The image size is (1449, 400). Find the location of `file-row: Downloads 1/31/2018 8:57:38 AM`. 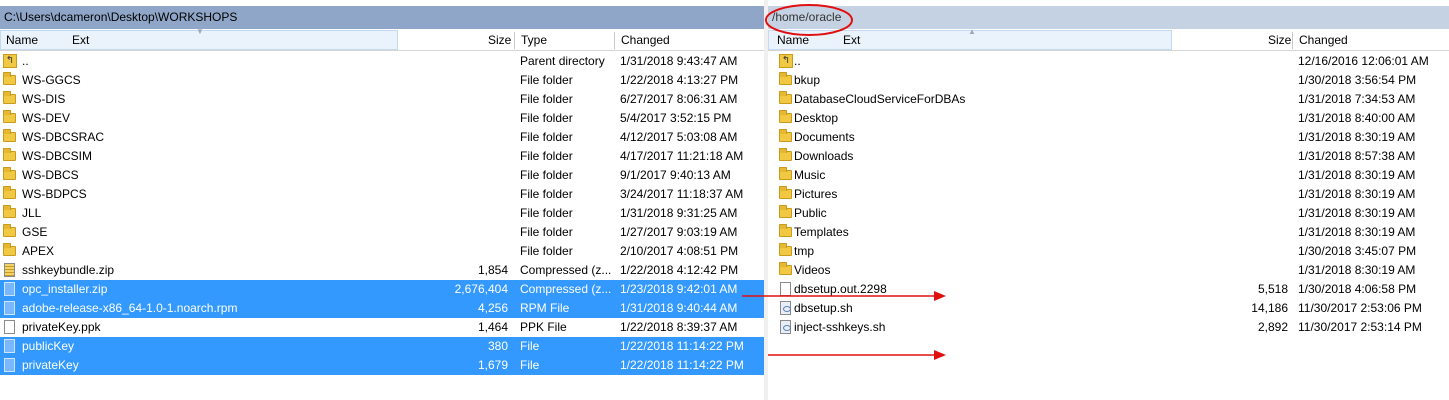

file-row: Downloads 1/31/2018 8:57:38 AM is located at coordinates (1108, 156).